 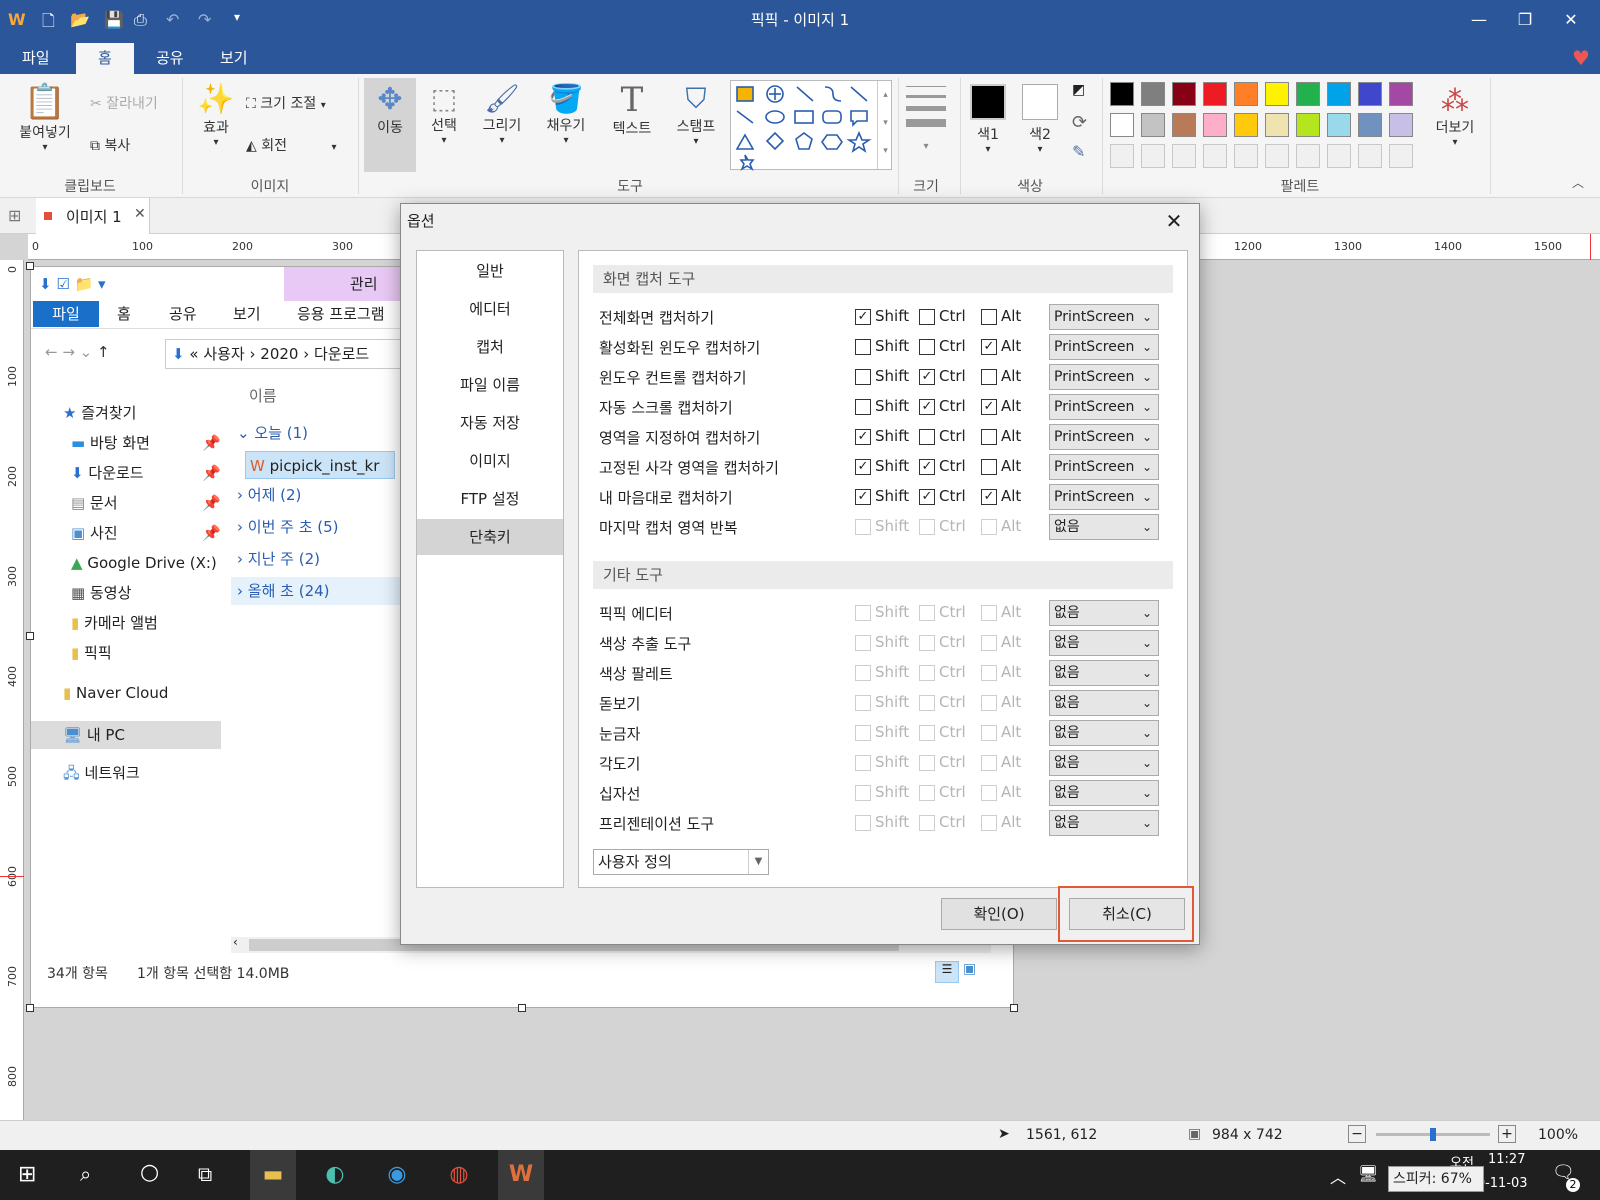 I want to click on text-tool-button: T 텍스트, so click(x=632, y=110).